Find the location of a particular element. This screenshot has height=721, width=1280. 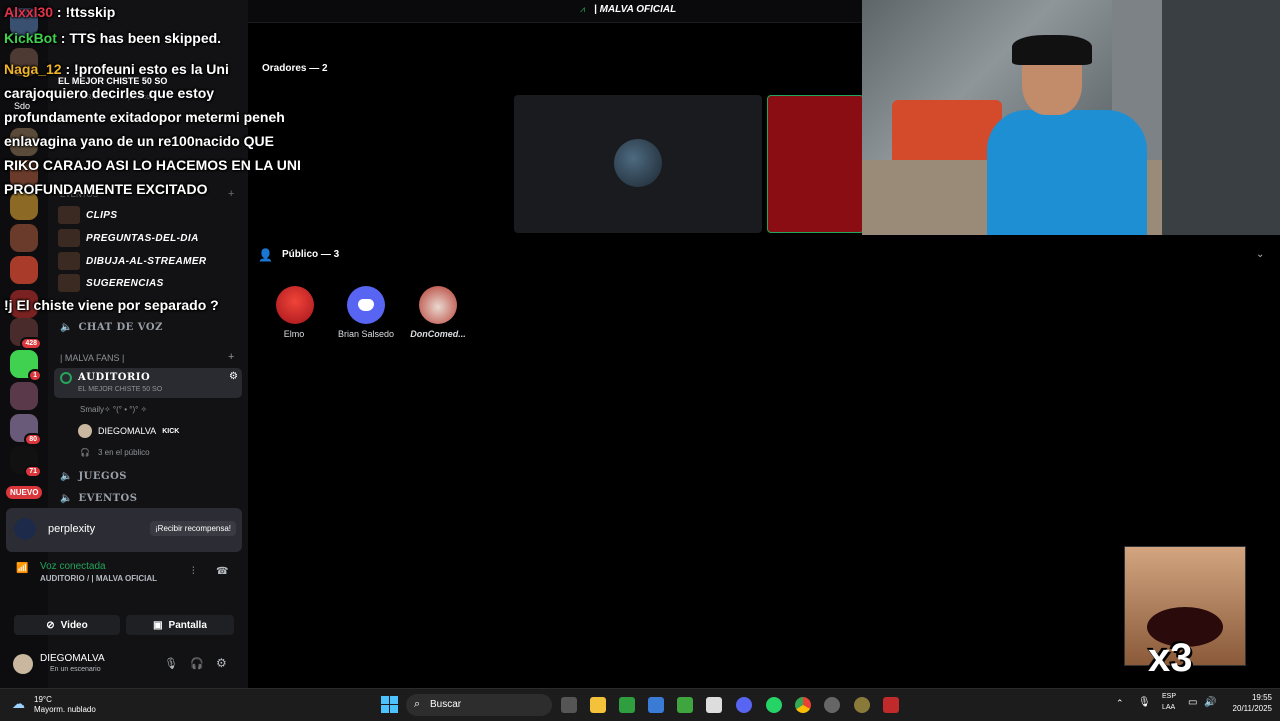

audience-avatar-brian is located at coordinates (366, 305).